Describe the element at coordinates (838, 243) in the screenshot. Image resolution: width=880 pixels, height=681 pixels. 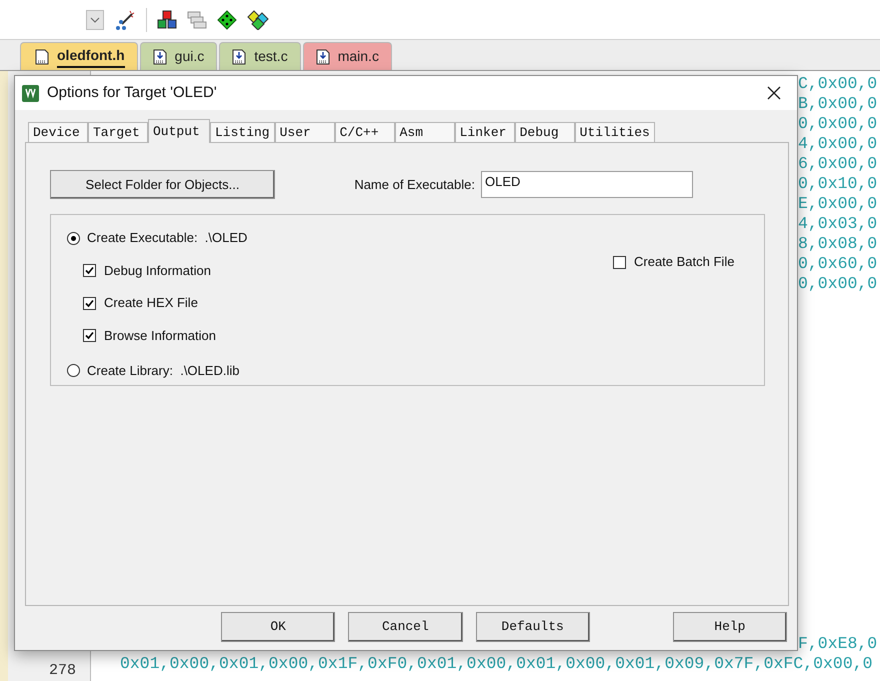
I see `code-line: 8,0x08,0` at that location.